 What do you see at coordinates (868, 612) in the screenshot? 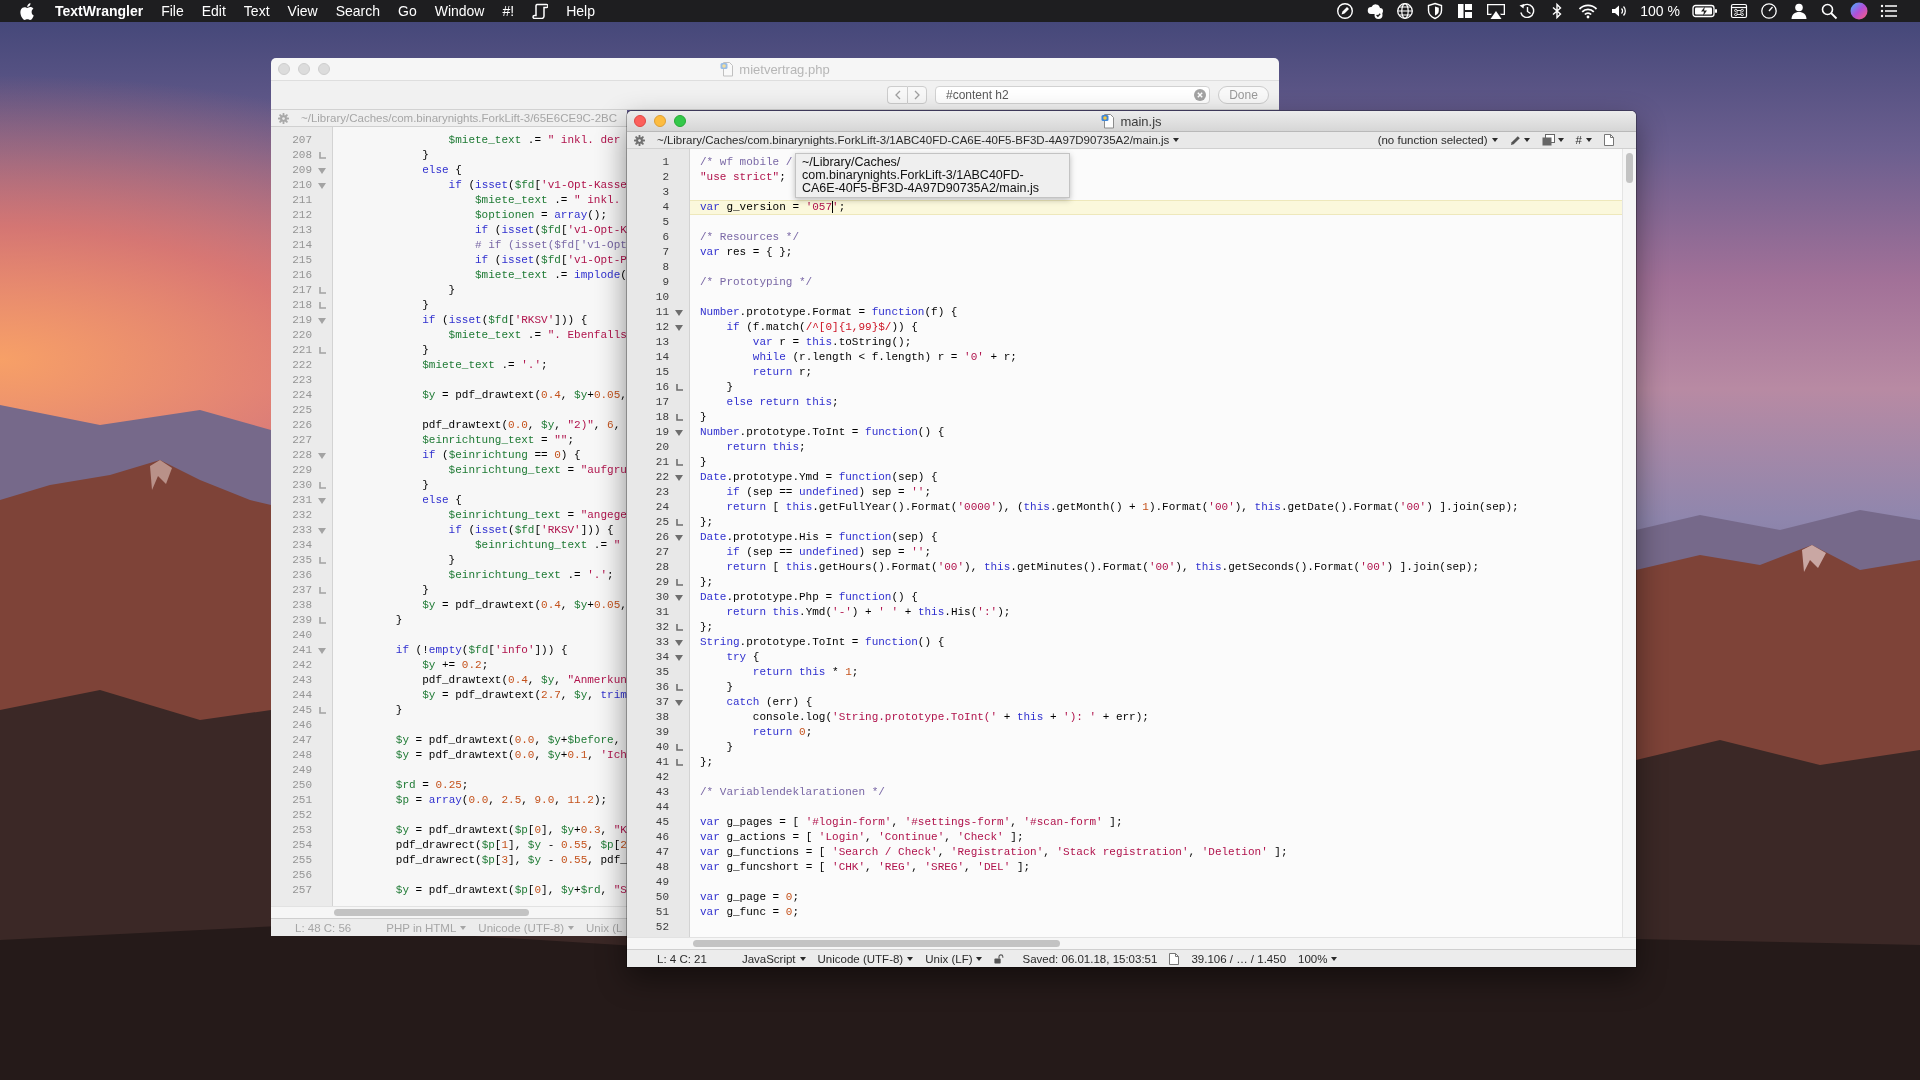
I see `code-line: return this.Ymd('-') + ' ' + this.His(':');` at bounding box center [868, 612].